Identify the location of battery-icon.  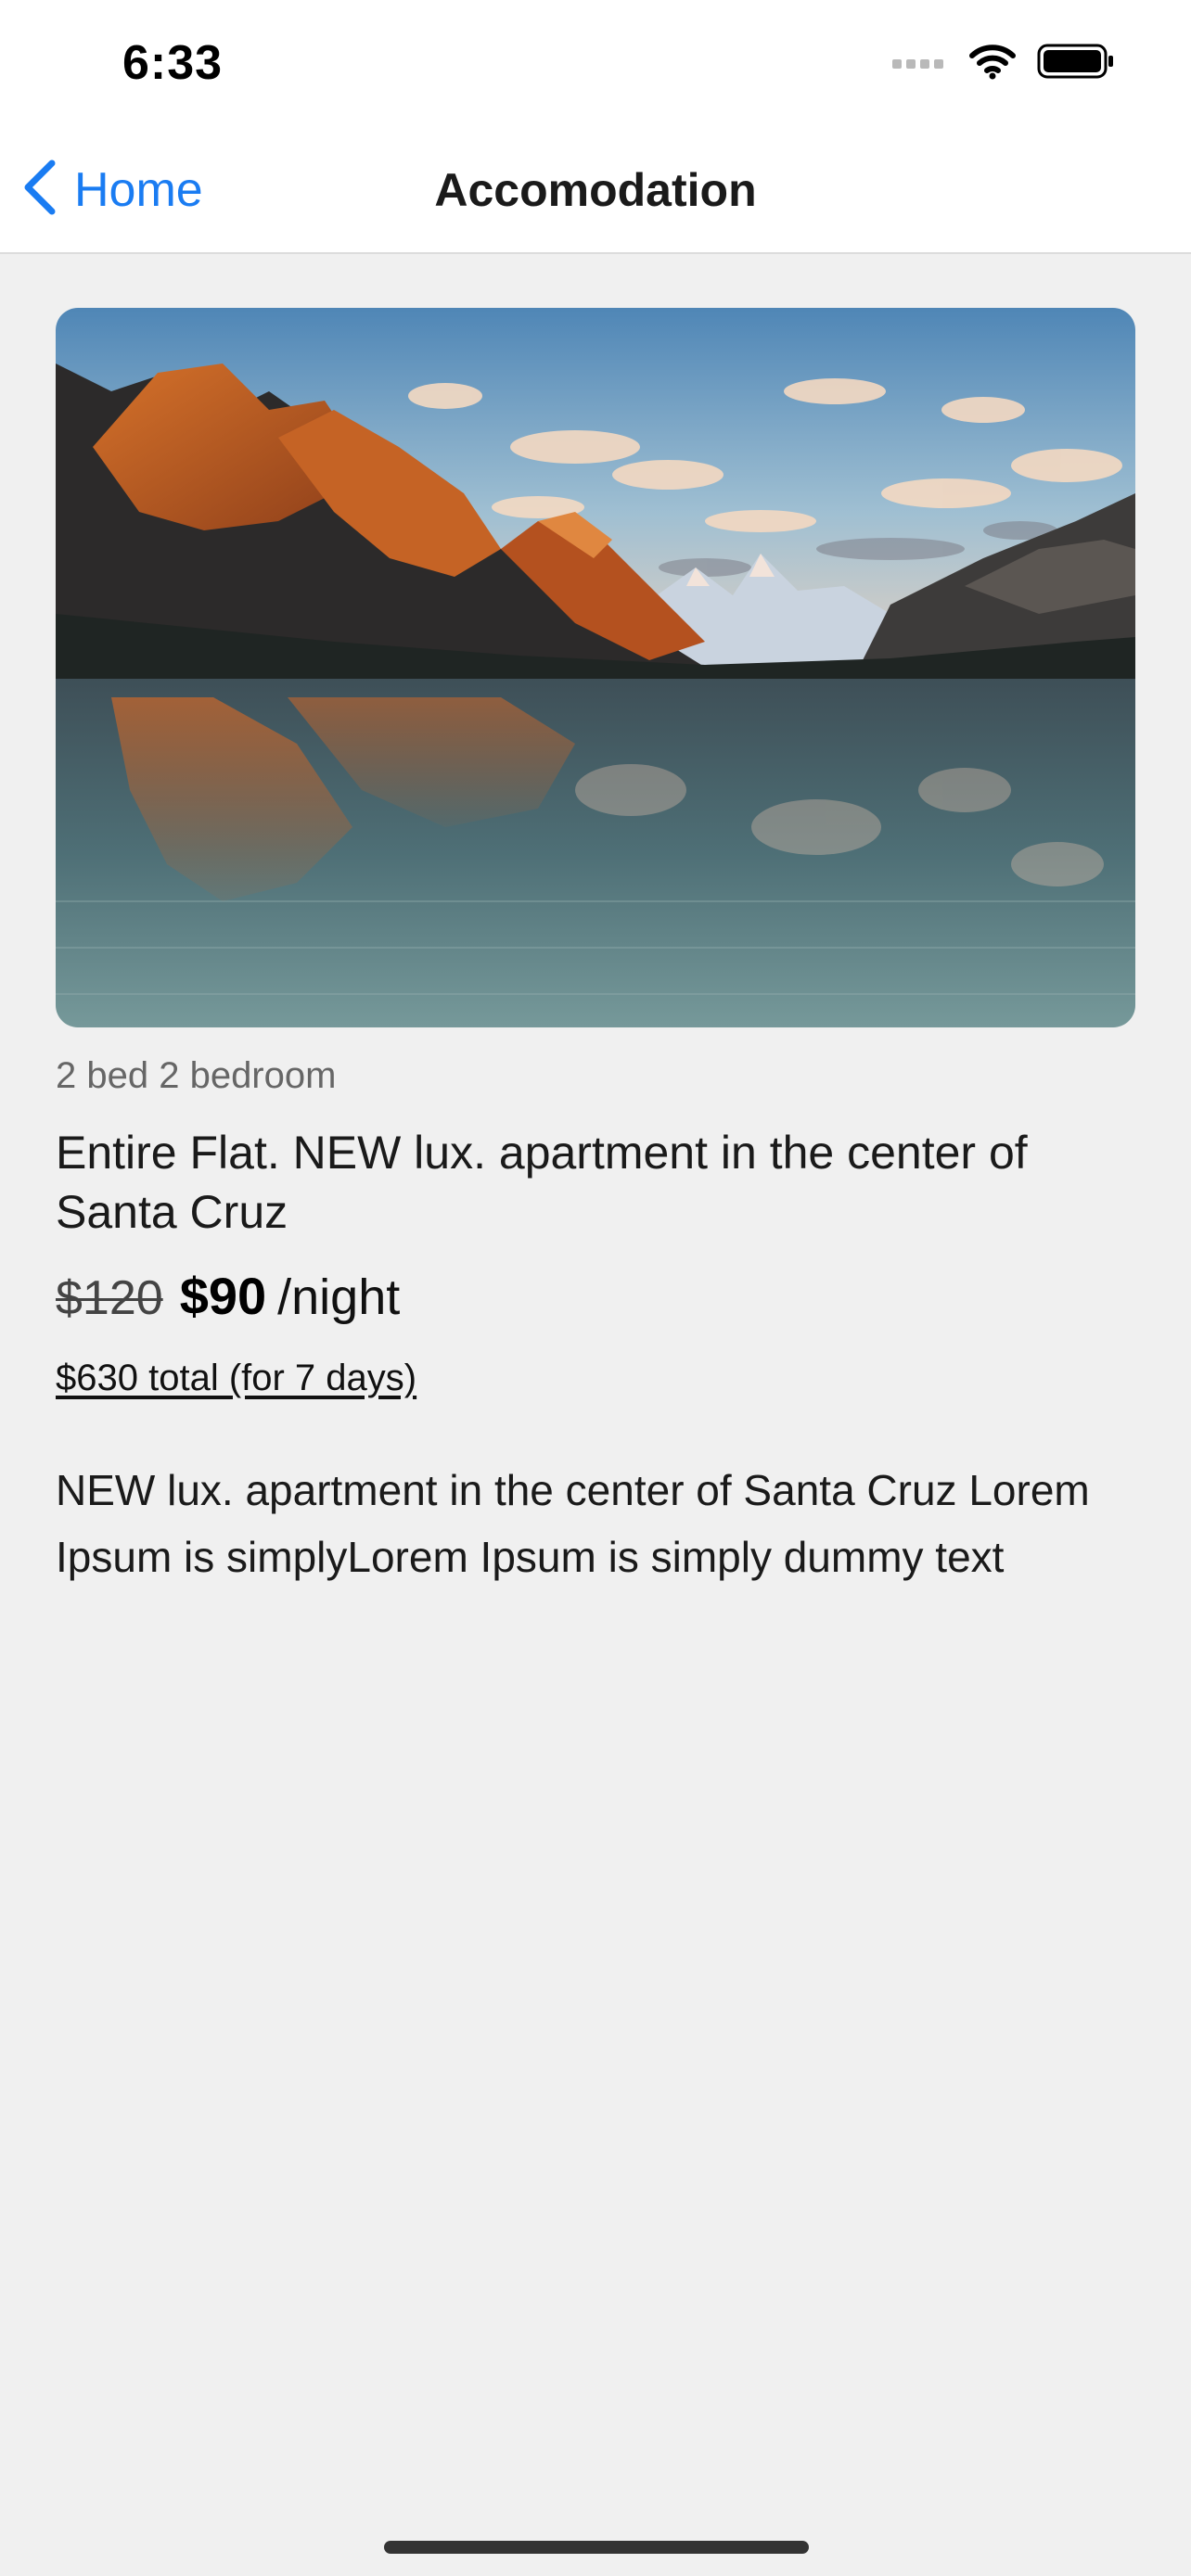
(1076, 64).